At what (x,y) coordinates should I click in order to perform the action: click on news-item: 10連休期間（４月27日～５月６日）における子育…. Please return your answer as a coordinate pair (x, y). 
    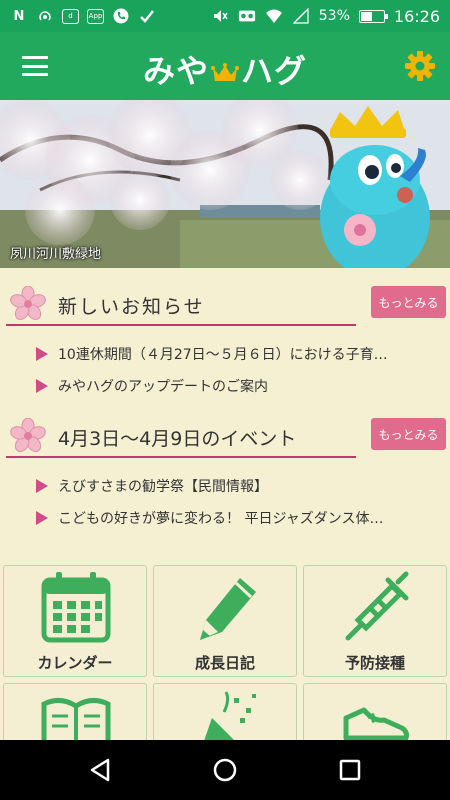
    Looking at the image, I should click on (231, 354).